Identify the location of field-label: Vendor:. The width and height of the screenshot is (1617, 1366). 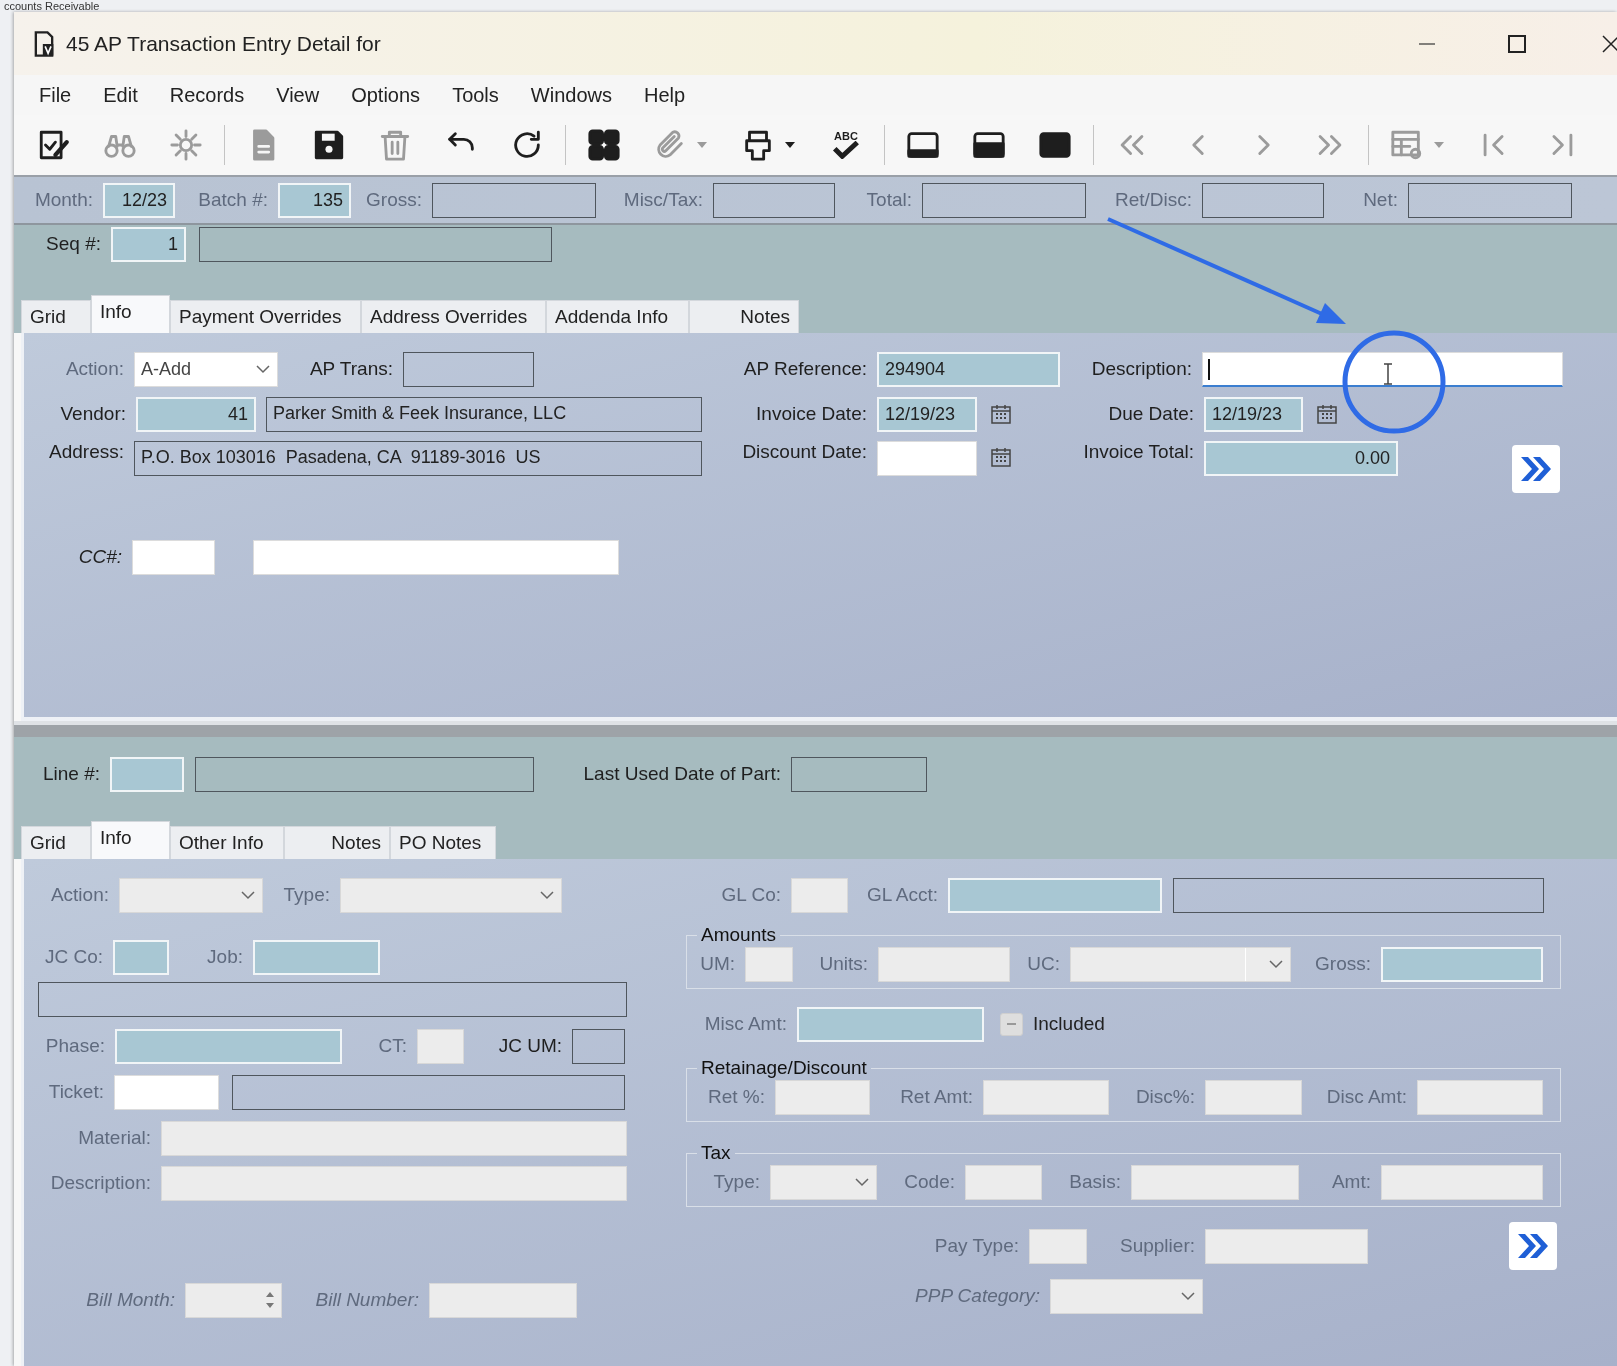
(93, 414).